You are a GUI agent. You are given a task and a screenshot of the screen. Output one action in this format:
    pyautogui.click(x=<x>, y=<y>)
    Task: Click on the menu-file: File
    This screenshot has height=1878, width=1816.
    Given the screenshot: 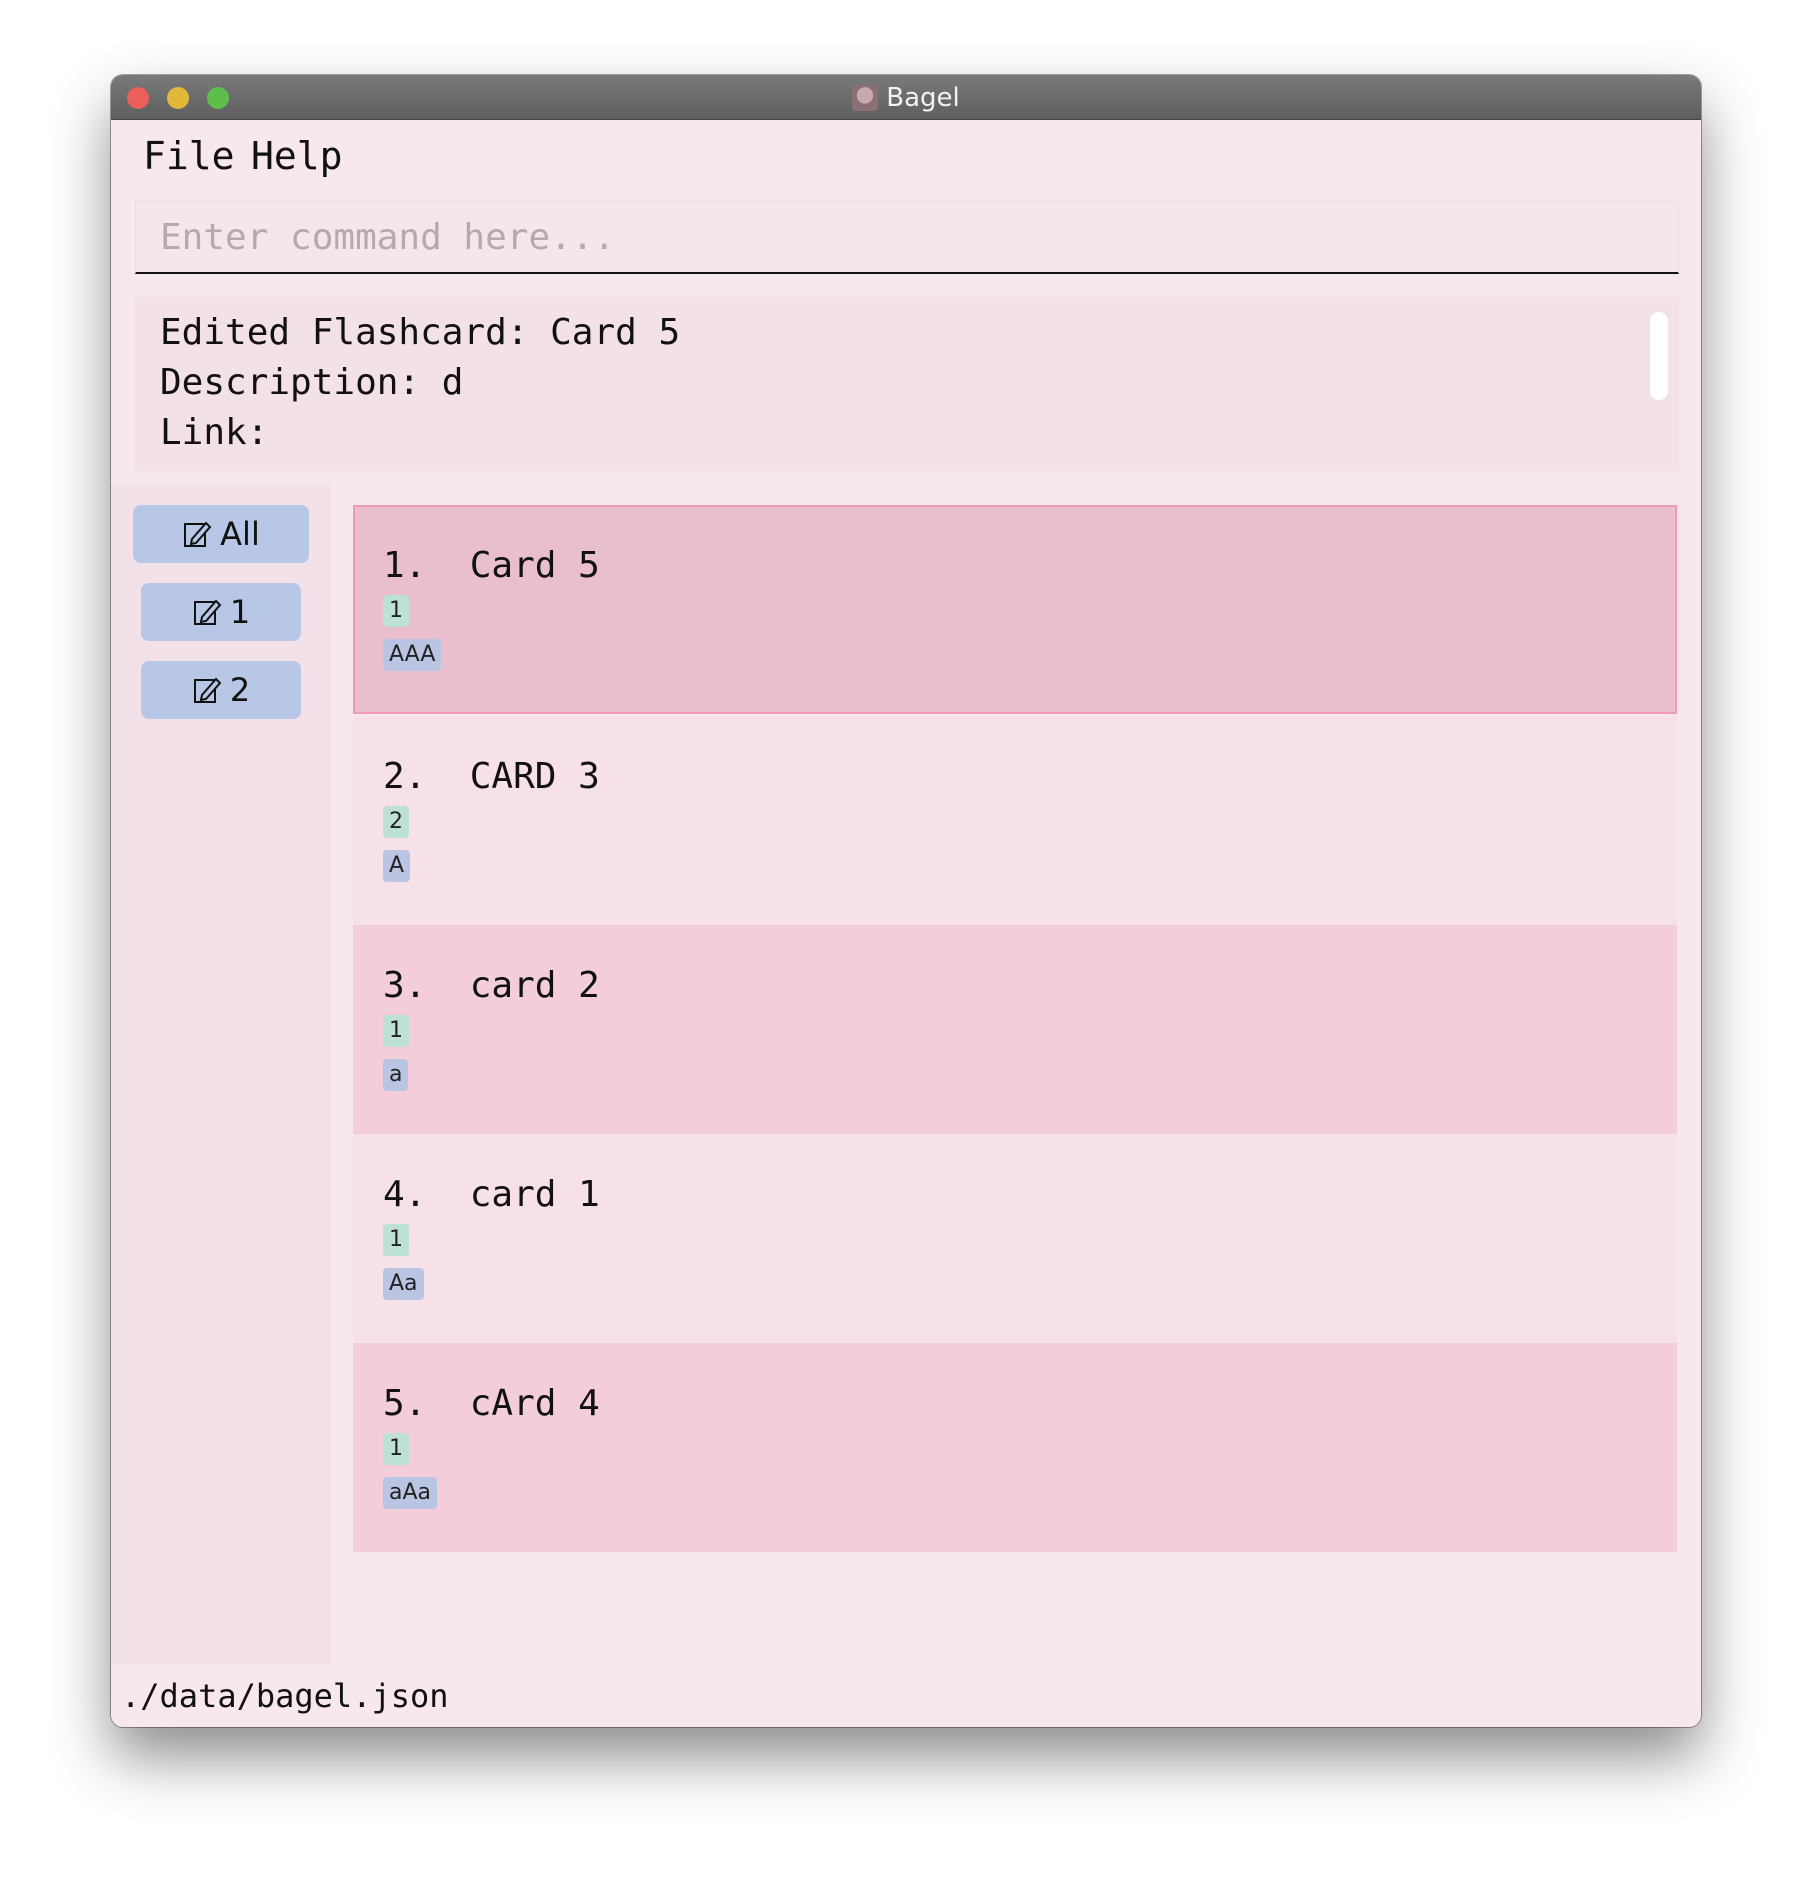 What is the action you would take?
    pyautogui.click(x=189, y=156)
    